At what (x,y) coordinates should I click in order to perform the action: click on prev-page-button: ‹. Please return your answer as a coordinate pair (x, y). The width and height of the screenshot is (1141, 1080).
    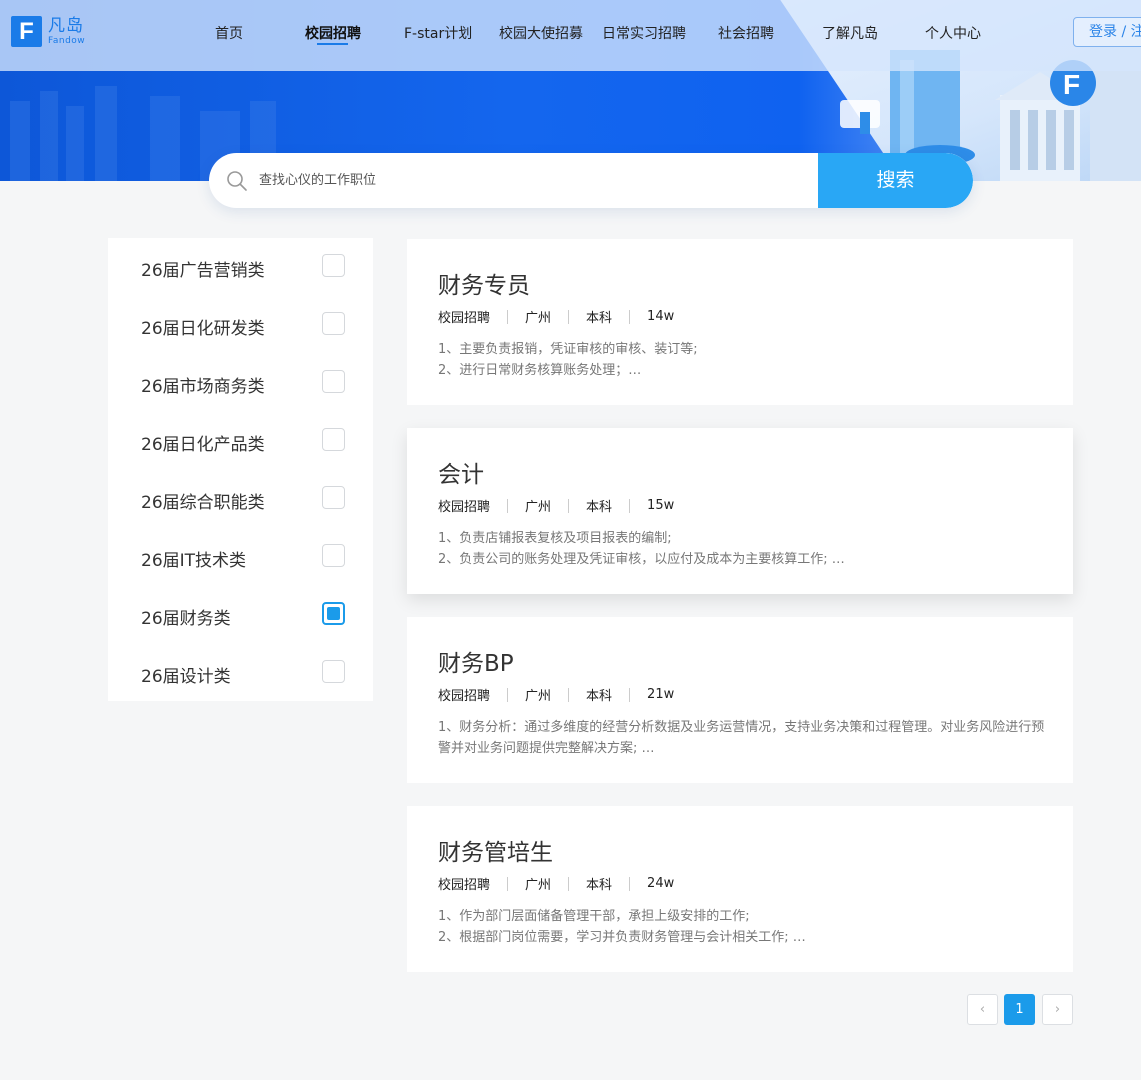
    Looking at the image, I should click on (982, 1009).